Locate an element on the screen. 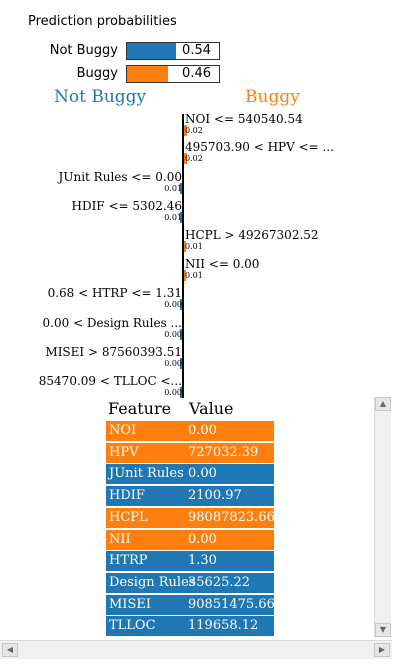  prob-label-not-buggy: Not Buggy is located at coordinates (83, 50).